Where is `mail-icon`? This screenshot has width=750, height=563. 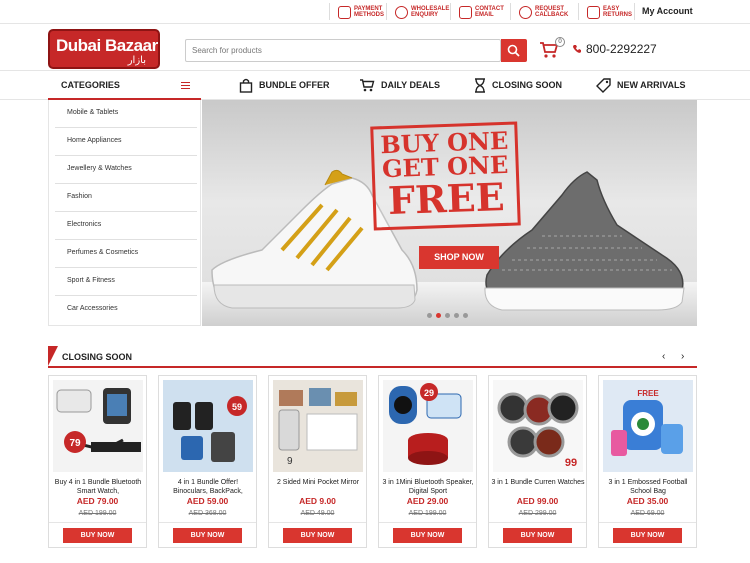
mail-icon is located at coordinates (465, 12).